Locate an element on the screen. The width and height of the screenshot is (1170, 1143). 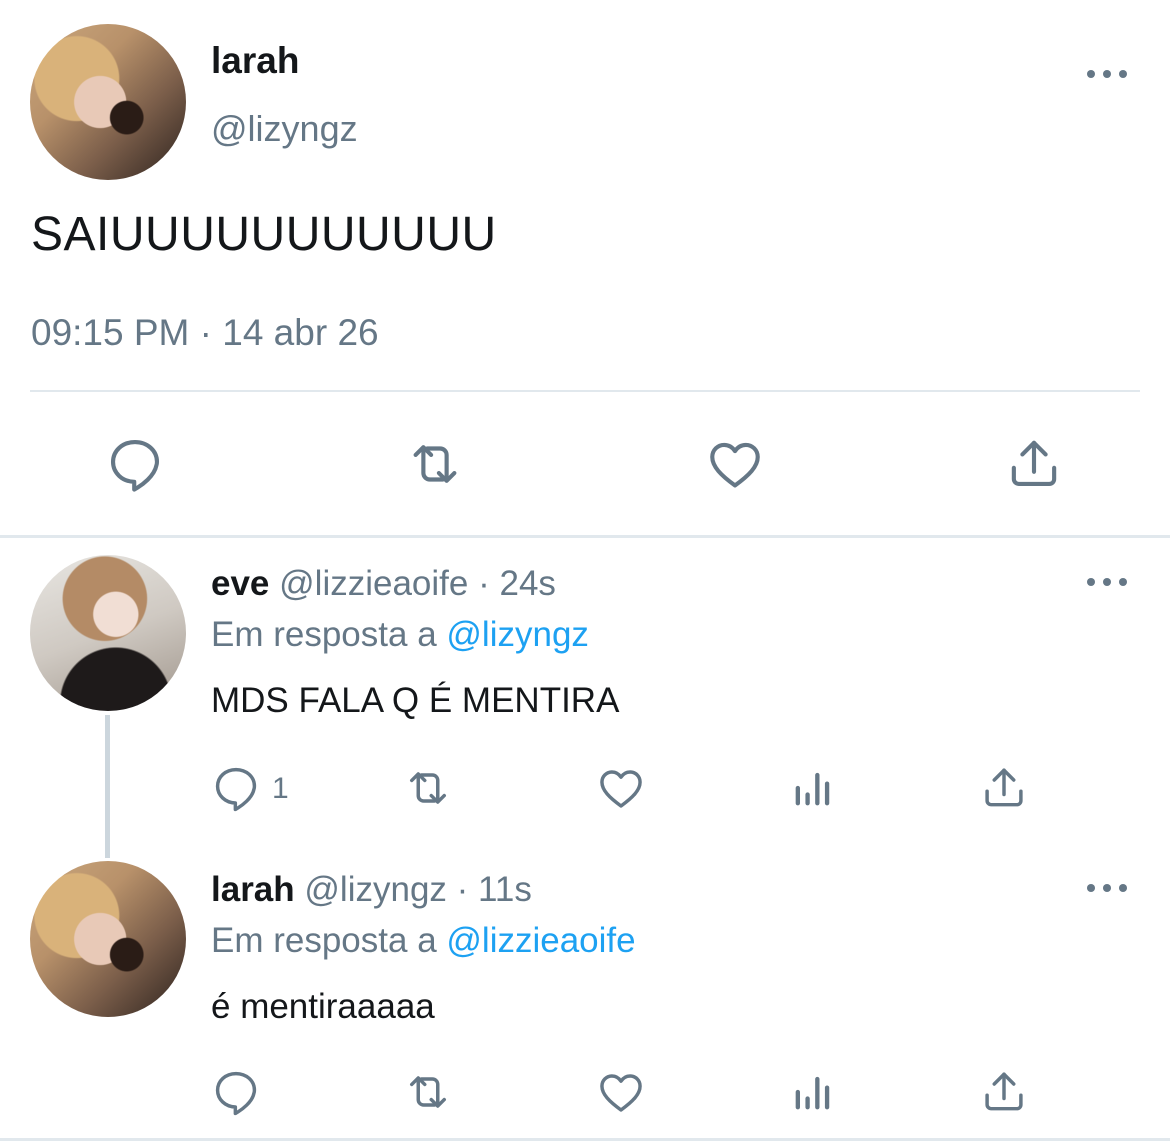
reply-context: Em resposta a @lizyngz is located at coordinates (400, 635).